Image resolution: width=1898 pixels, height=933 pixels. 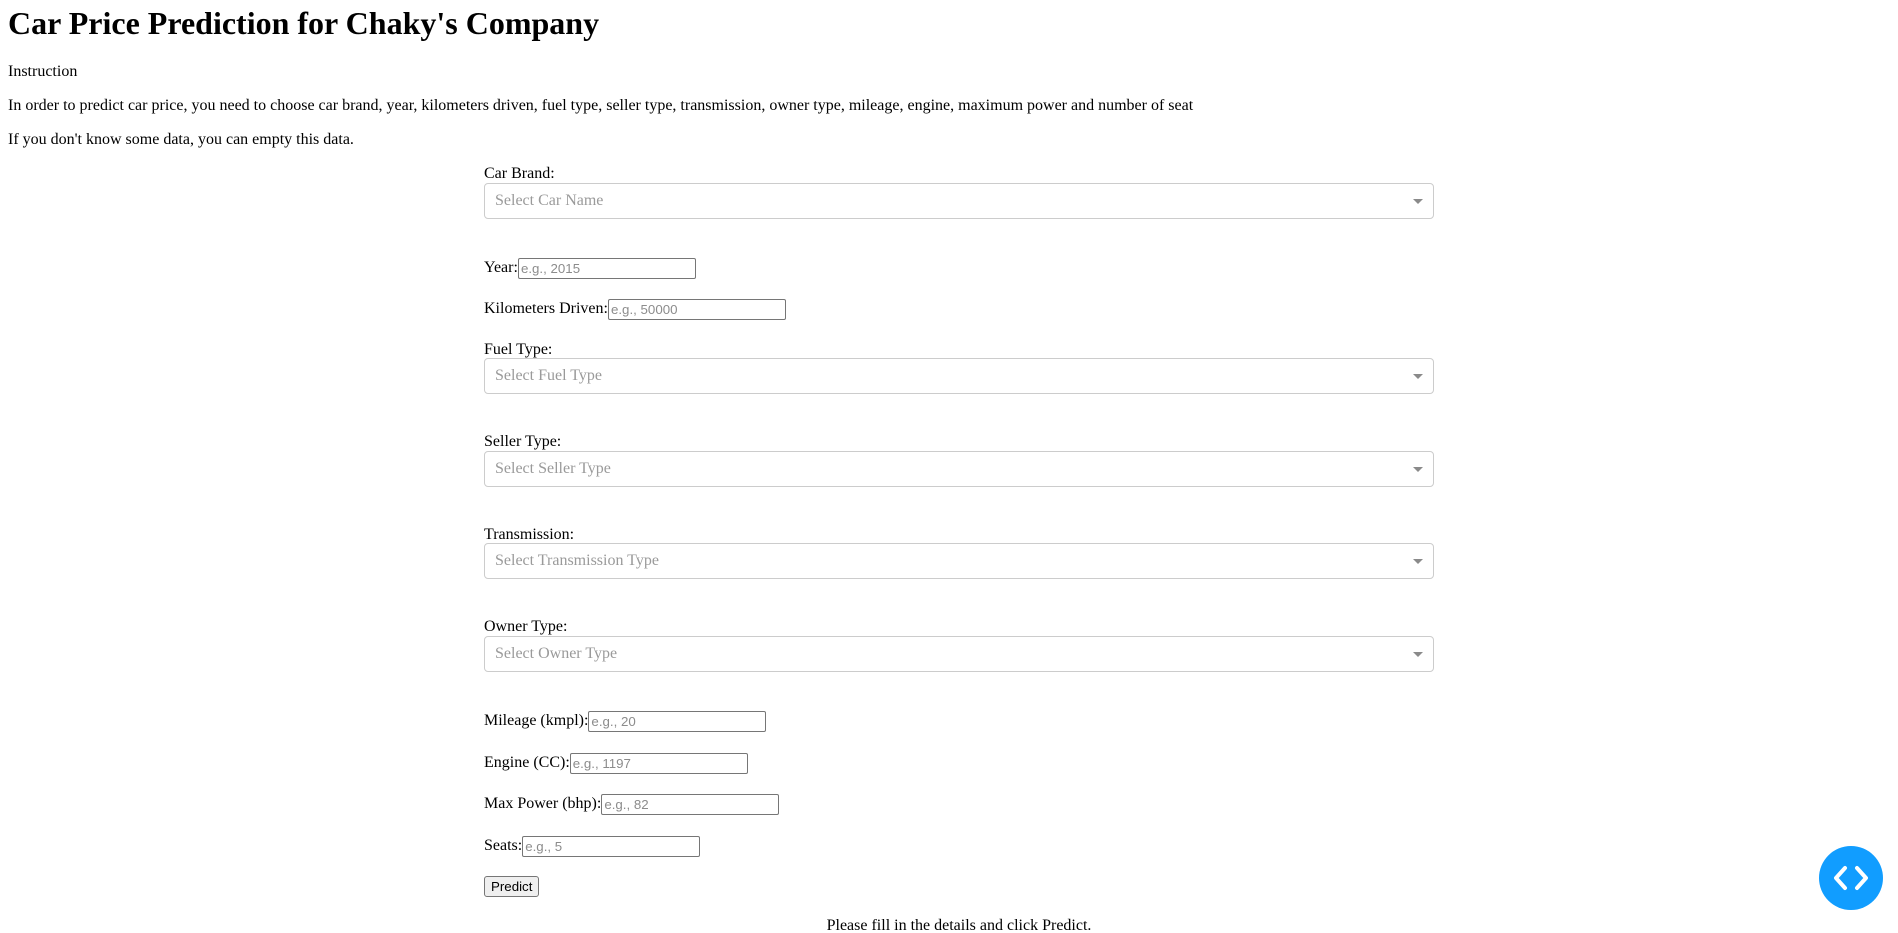 I want to click on car-brand-dropdown: Select Car Name, so click(x=959, y=201).